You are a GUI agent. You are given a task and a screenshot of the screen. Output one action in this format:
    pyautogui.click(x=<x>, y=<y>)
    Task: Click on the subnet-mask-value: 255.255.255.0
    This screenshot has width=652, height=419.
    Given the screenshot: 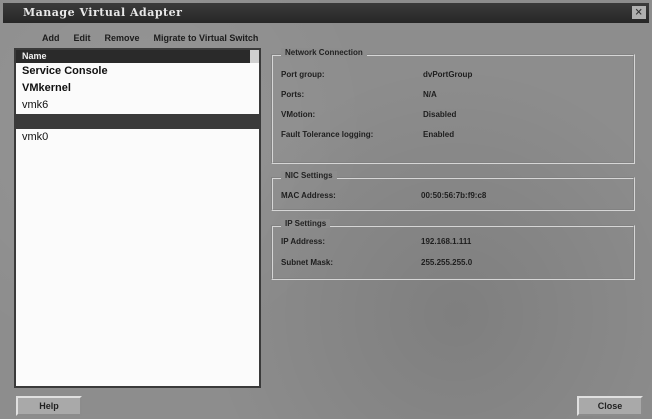 What is the action you would take?
    pyautogui.click(x=447, y=262)
    